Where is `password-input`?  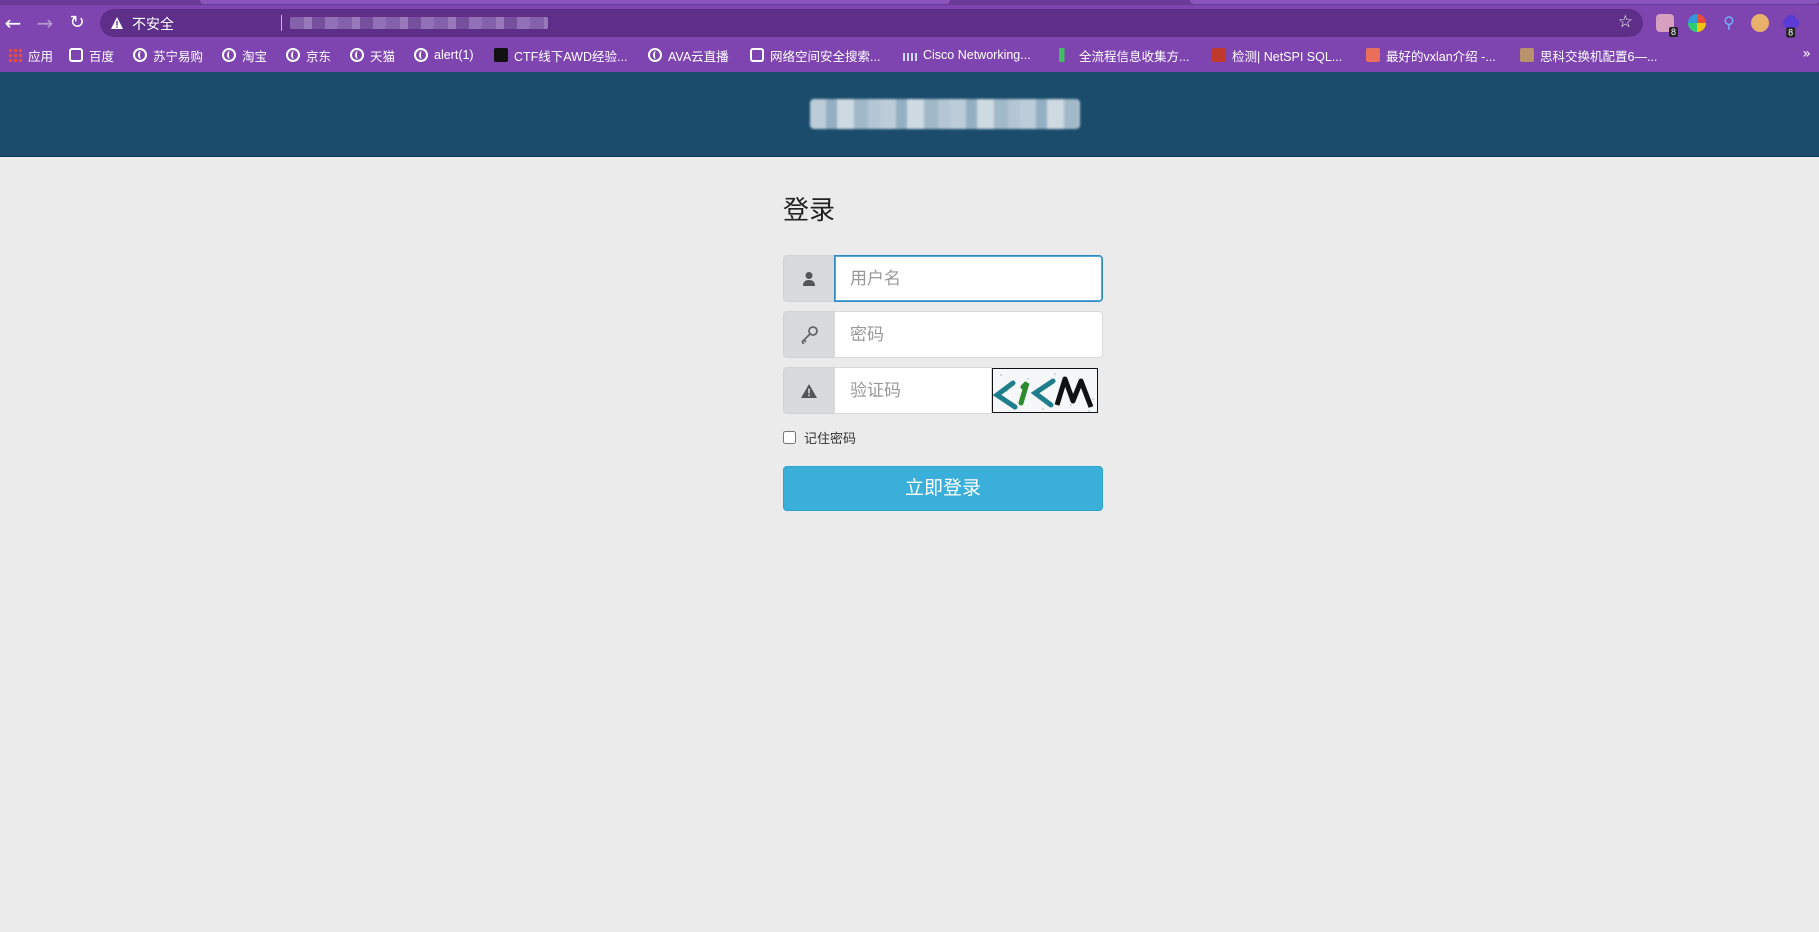 password-input is located at coordinates (968, 334).